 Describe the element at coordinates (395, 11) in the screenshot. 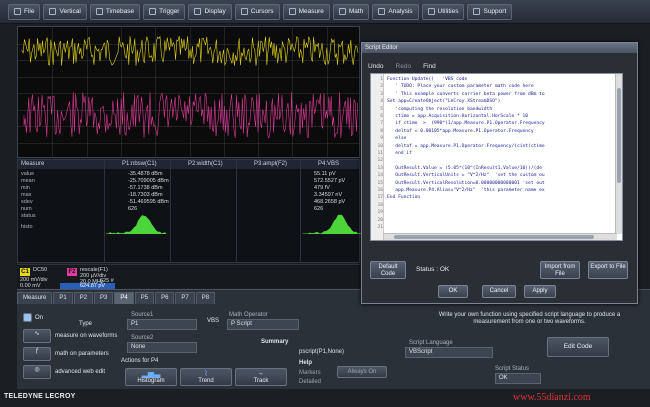

I see `menu-analysis-button: Analysis` at that location.